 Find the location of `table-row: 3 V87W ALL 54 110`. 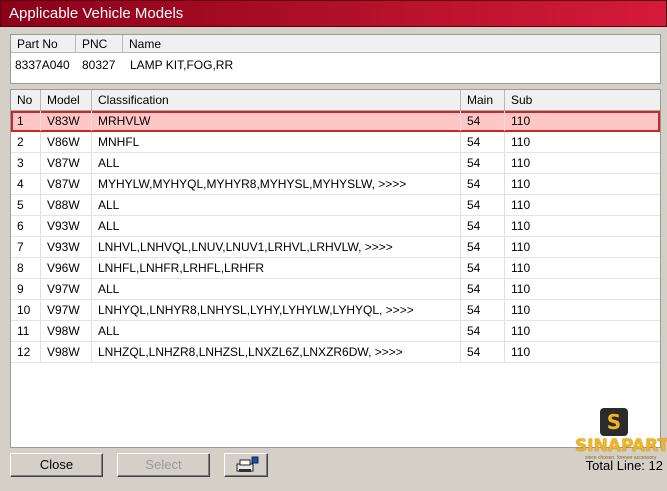

table-row: 3 V87W ALL 54 110 is located at coordinates (335, 163).